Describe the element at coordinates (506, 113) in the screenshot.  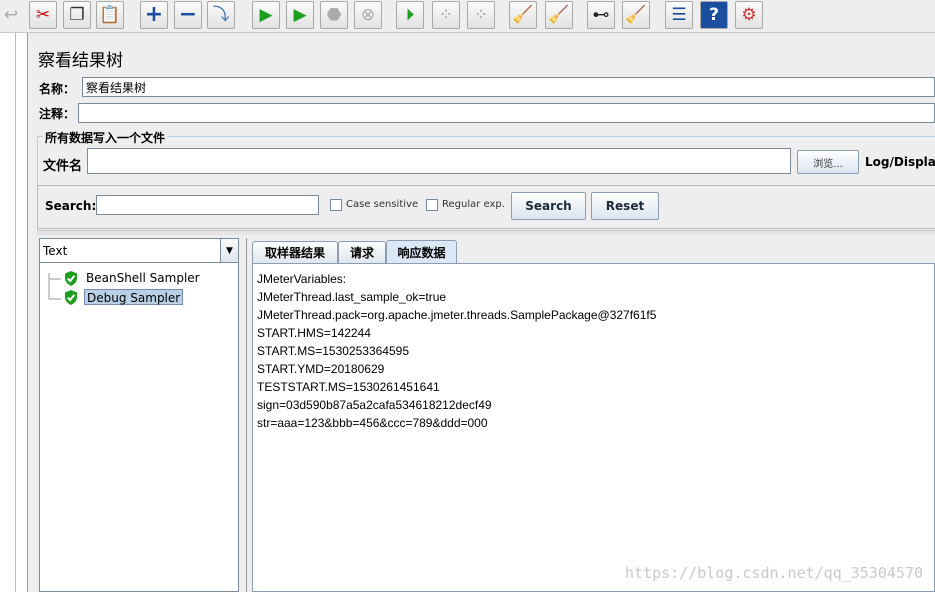
I see `comment-field` at that location.